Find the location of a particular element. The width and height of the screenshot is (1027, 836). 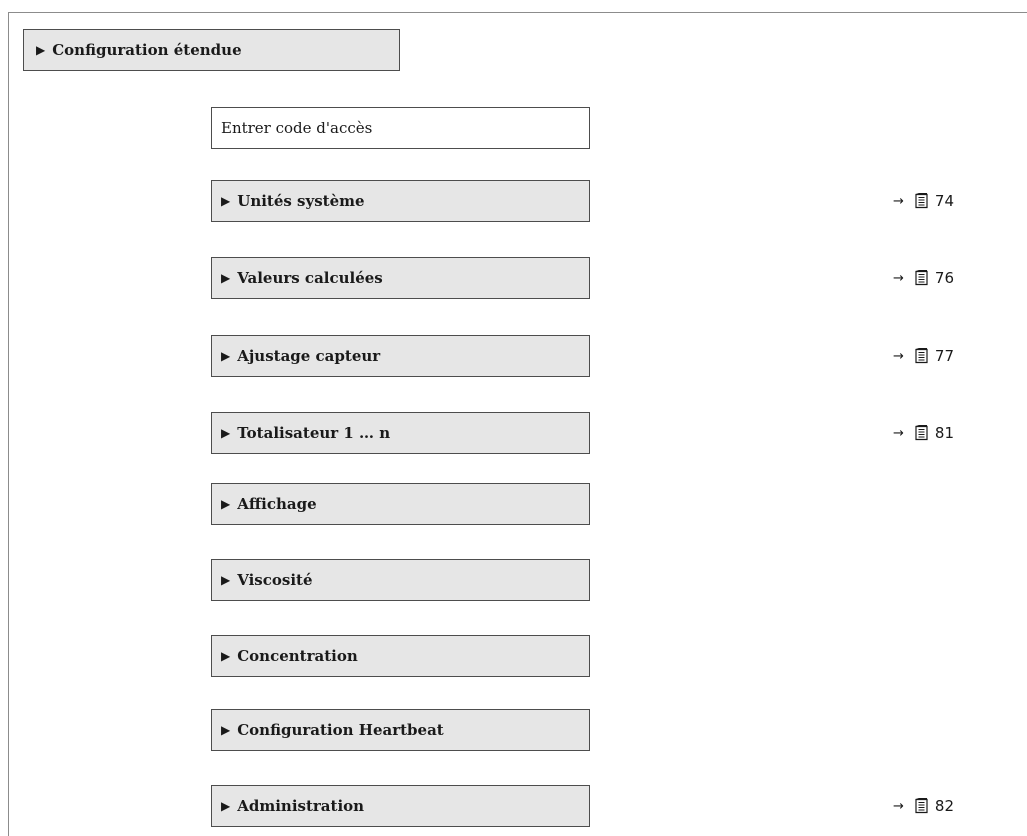

page-reference: → 81 is located at coordinates (938, 433).